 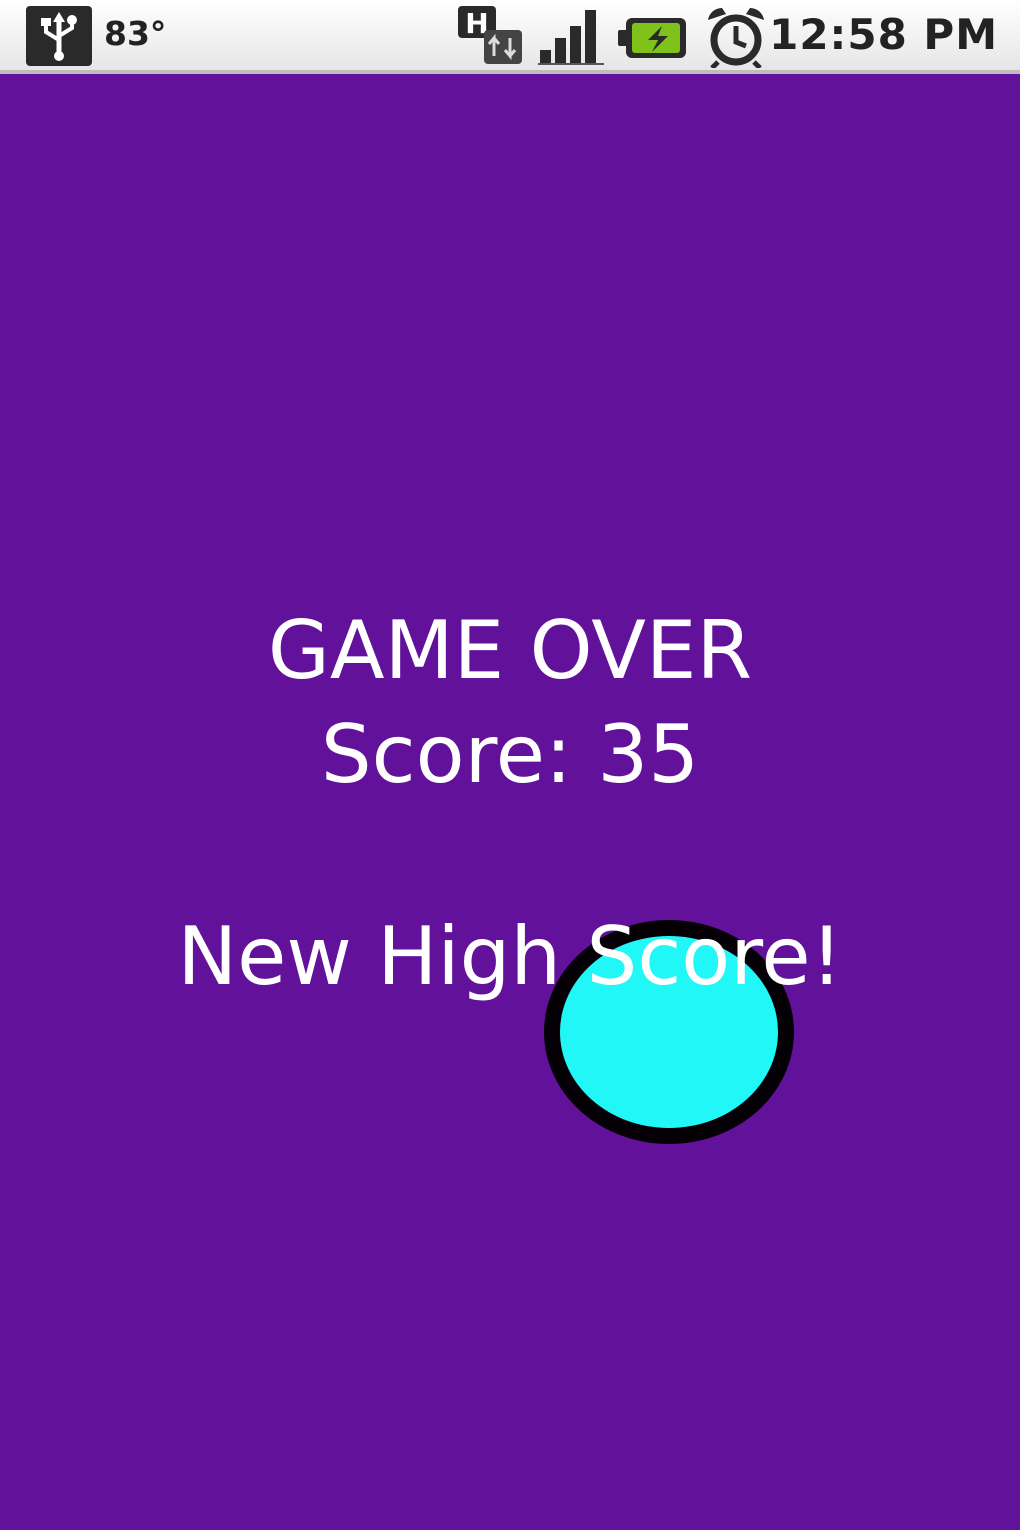 What do you see at coordinates (59, 38) in the screenshot?
I see `usb-icon` at bounding box center [59, 38].